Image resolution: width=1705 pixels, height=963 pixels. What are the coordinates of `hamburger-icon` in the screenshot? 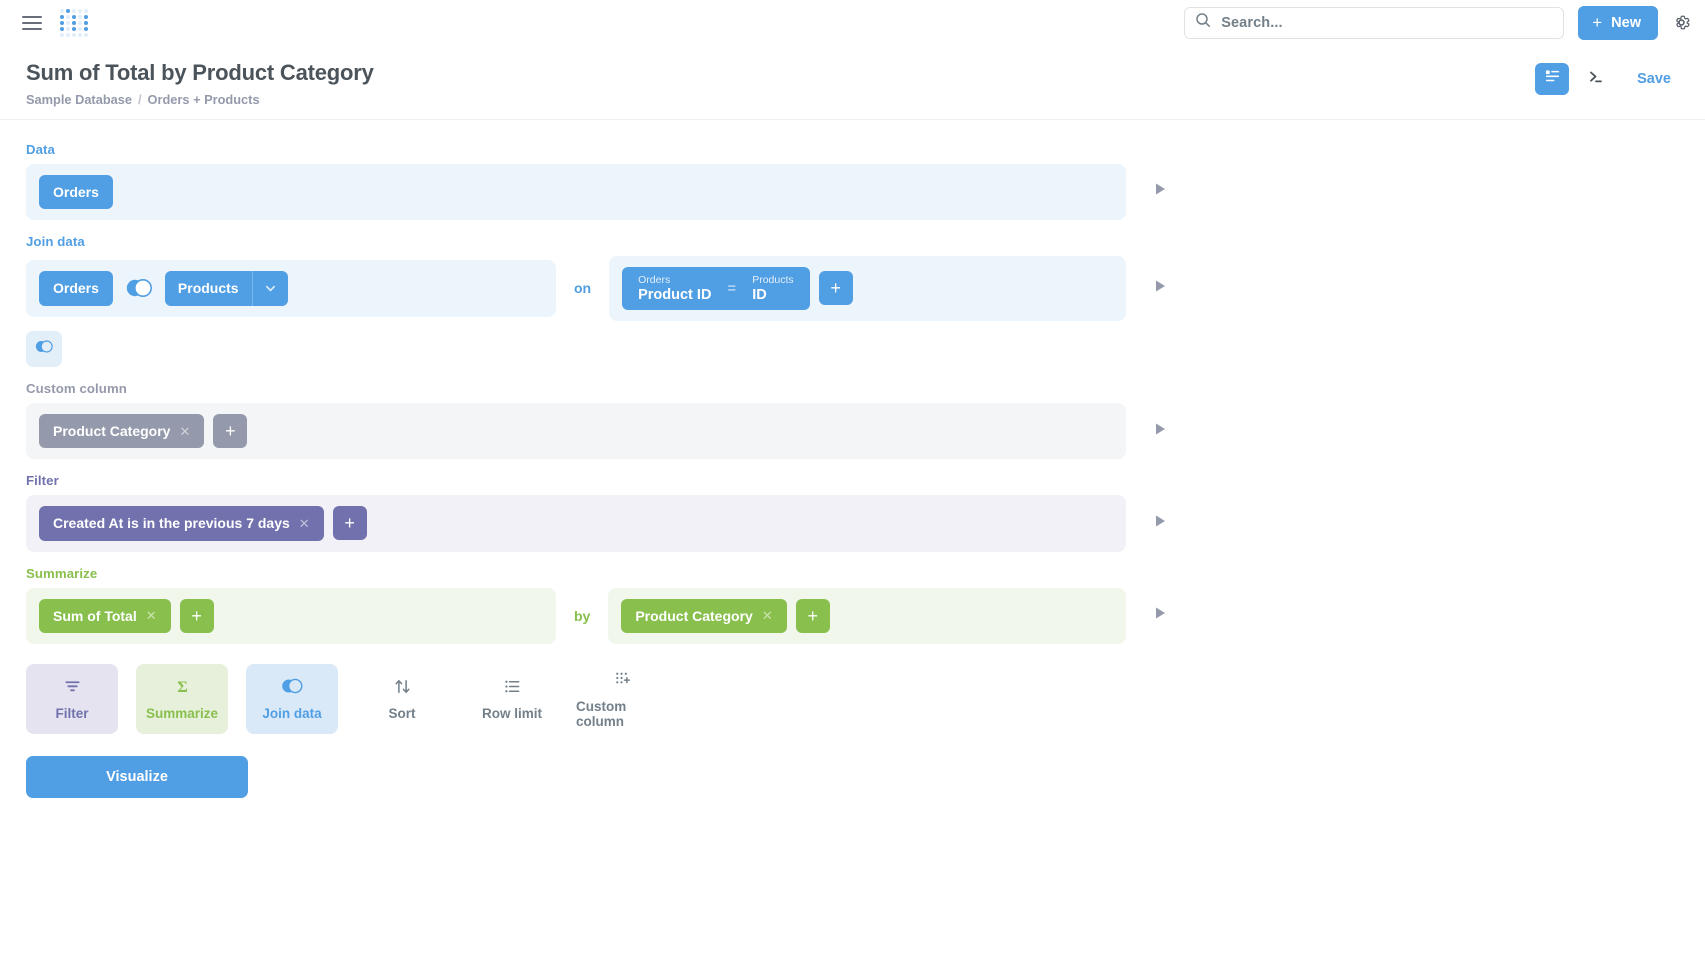 It's located at (33, 23).